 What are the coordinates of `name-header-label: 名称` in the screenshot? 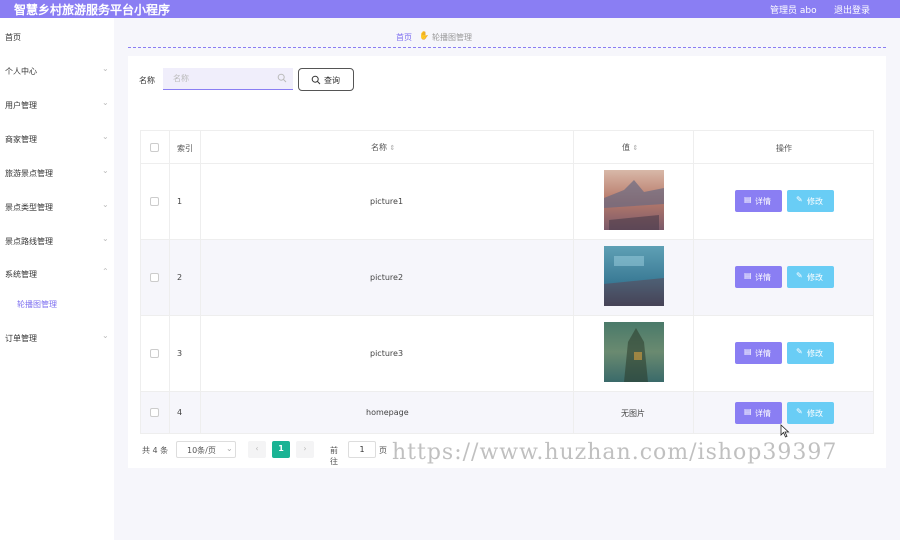 It's located at (379, 147).